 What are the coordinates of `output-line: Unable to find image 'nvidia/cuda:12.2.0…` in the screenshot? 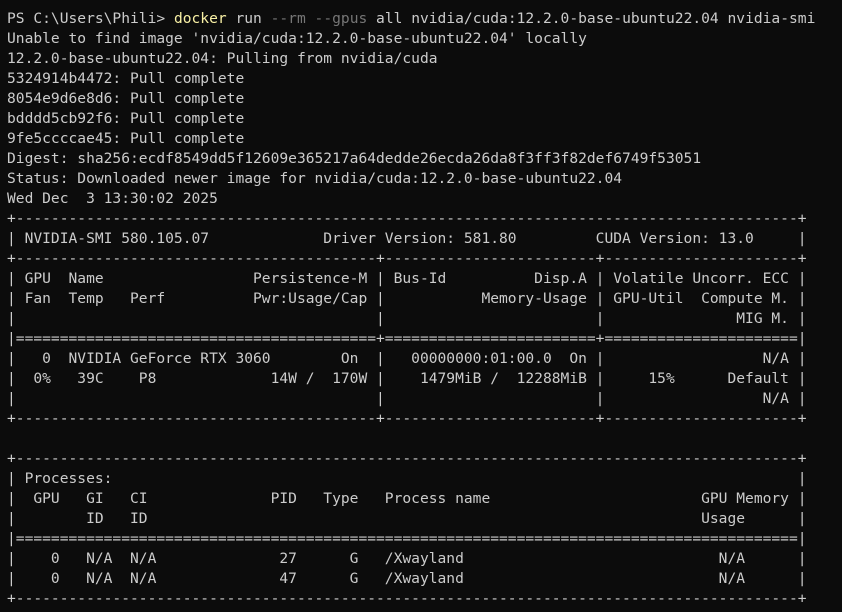 It's located at (297, 38).